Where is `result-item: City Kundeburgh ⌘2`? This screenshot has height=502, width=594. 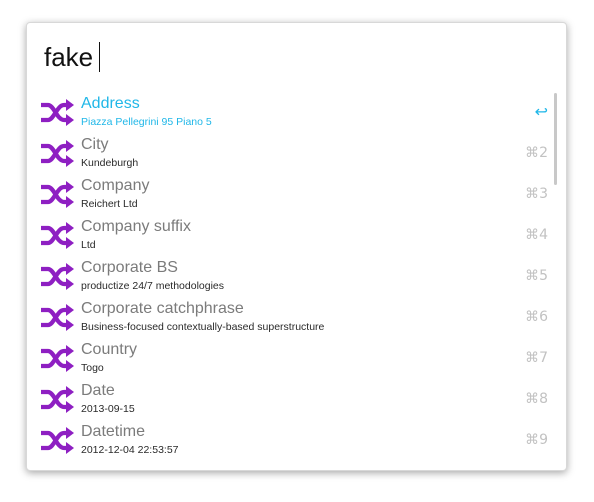 result-item: City Kundeburgh ⌘2 is located at coordinates (296, 153).